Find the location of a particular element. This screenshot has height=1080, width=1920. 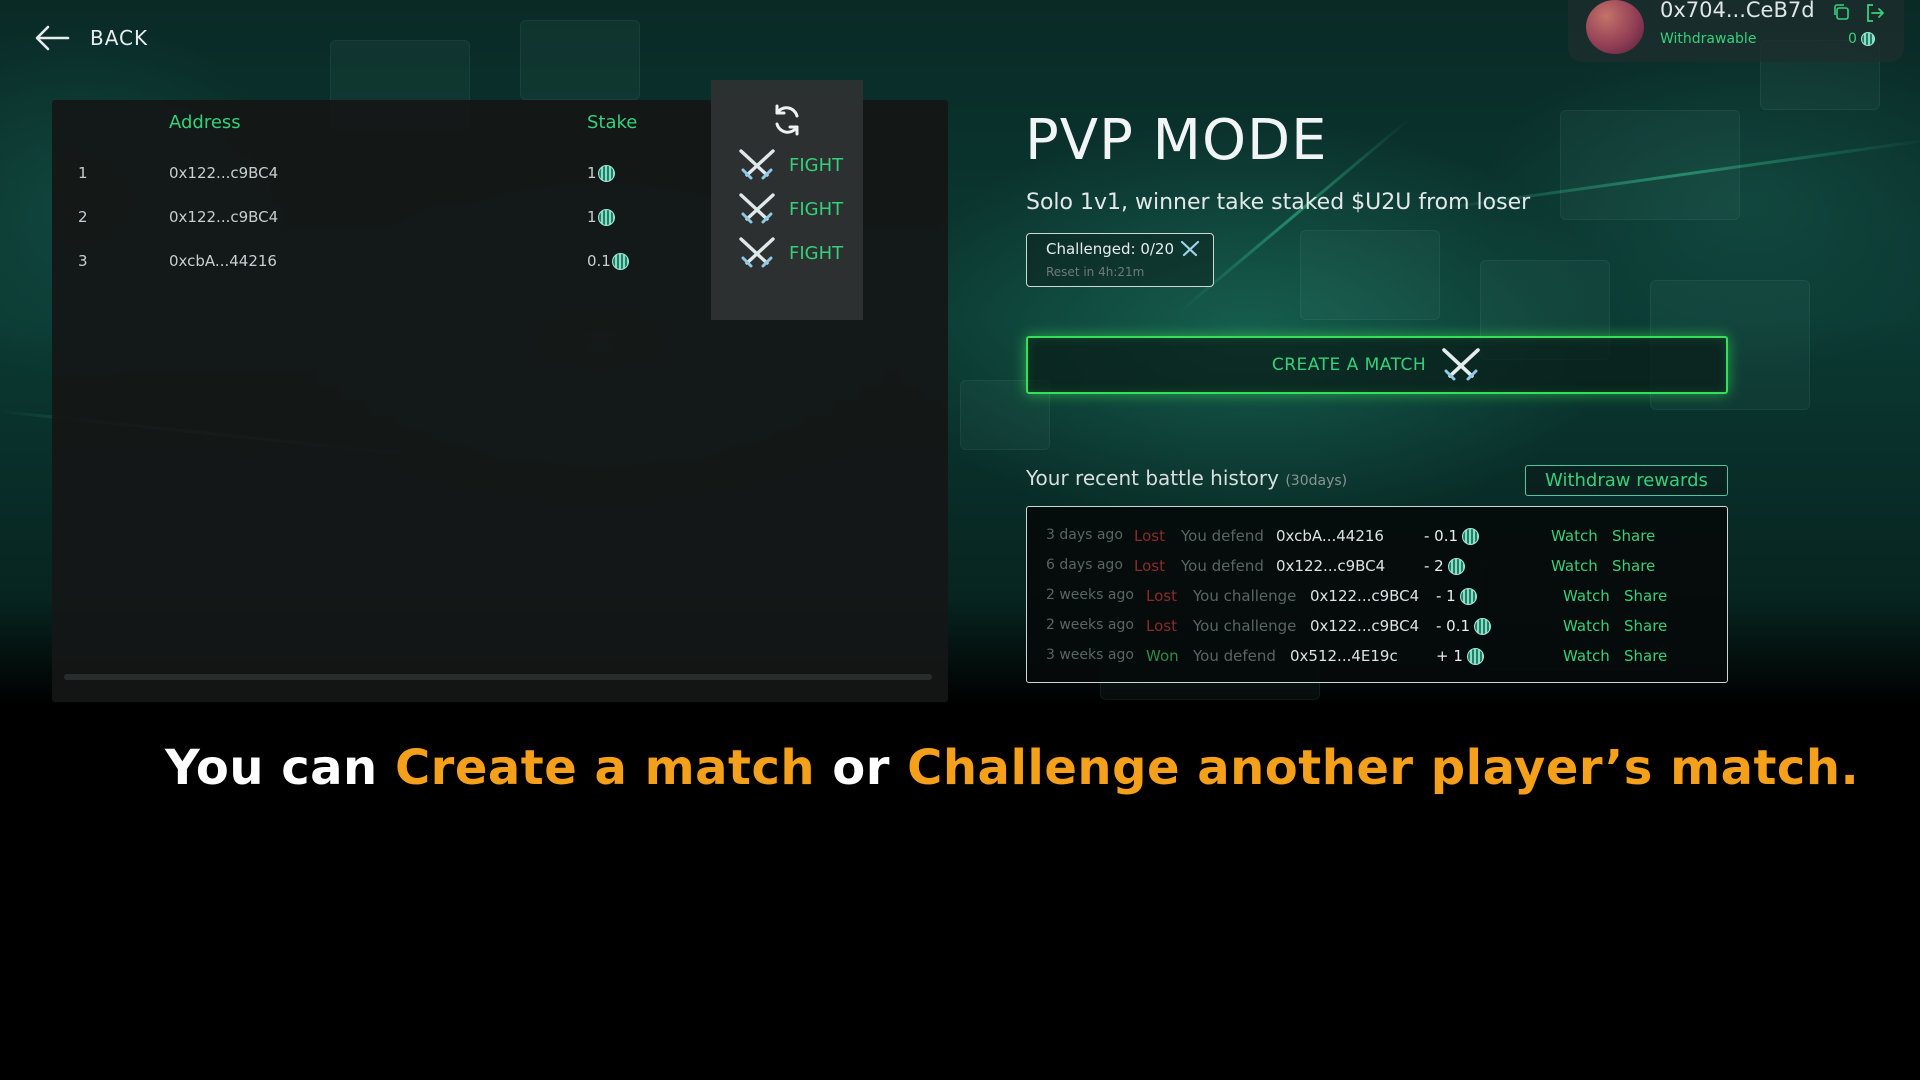

fight-column: FIGHT FIGHT FIGHT is located at coordinates (787, 200).